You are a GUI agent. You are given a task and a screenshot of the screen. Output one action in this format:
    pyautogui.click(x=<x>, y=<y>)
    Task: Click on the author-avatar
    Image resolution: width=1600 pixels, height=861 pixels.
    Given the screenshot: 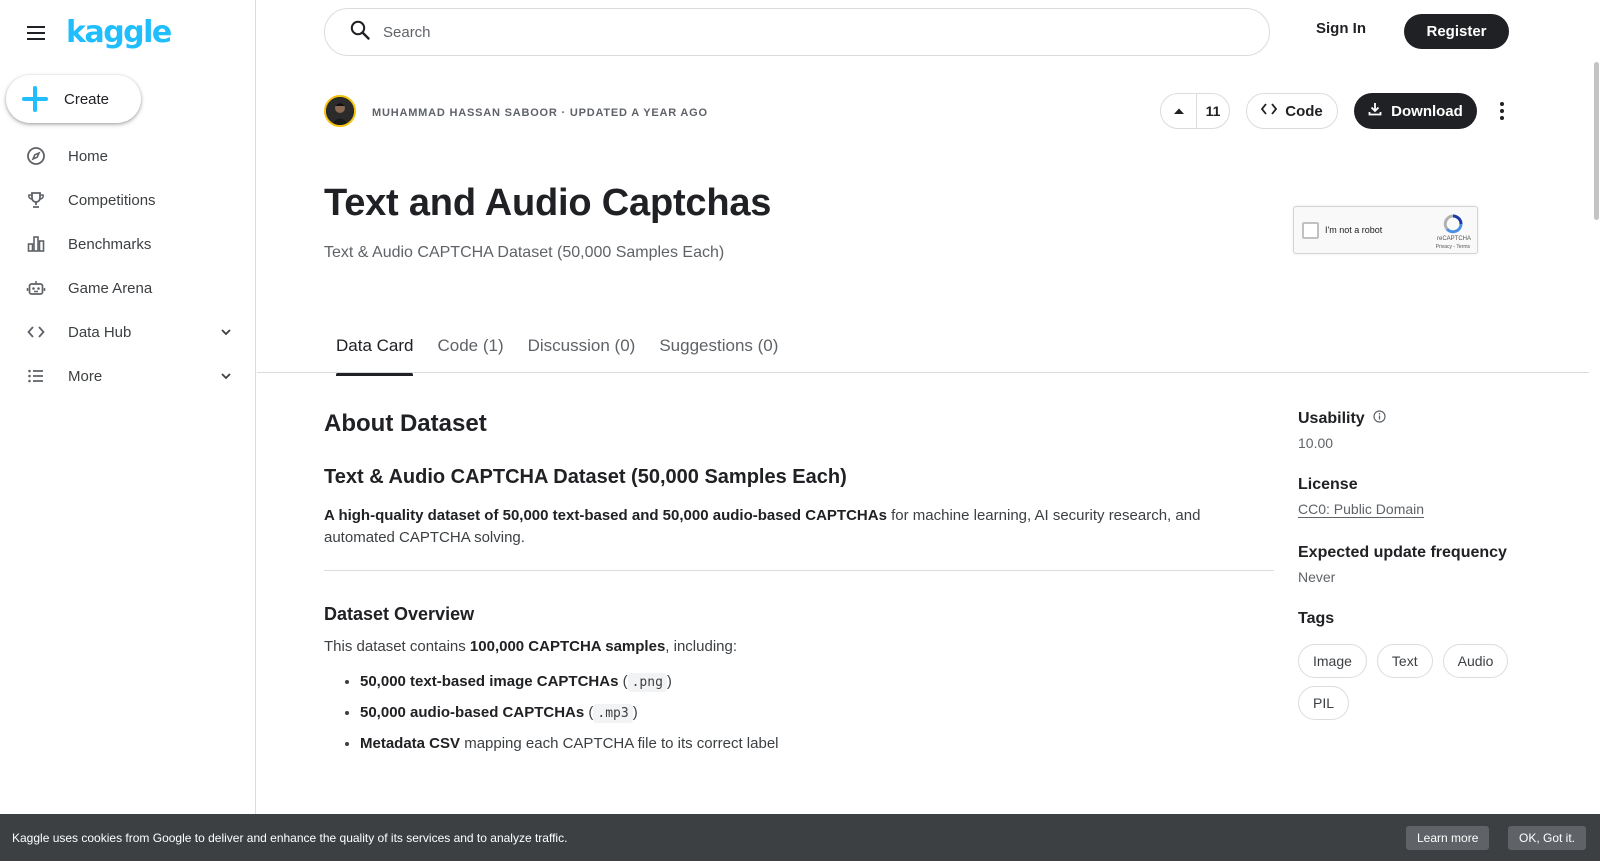 What is the action you would take?
    pyautogui.click(x=340, y=111)
    